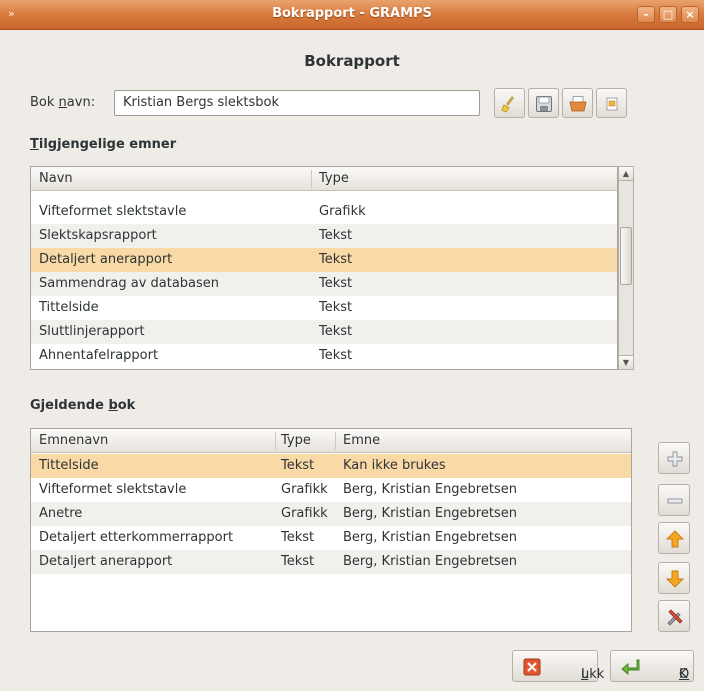  What do you see at coordinates (646, 14) in the screenshot?
I see `minimize-icon: –` at bounding box center [646, 14].